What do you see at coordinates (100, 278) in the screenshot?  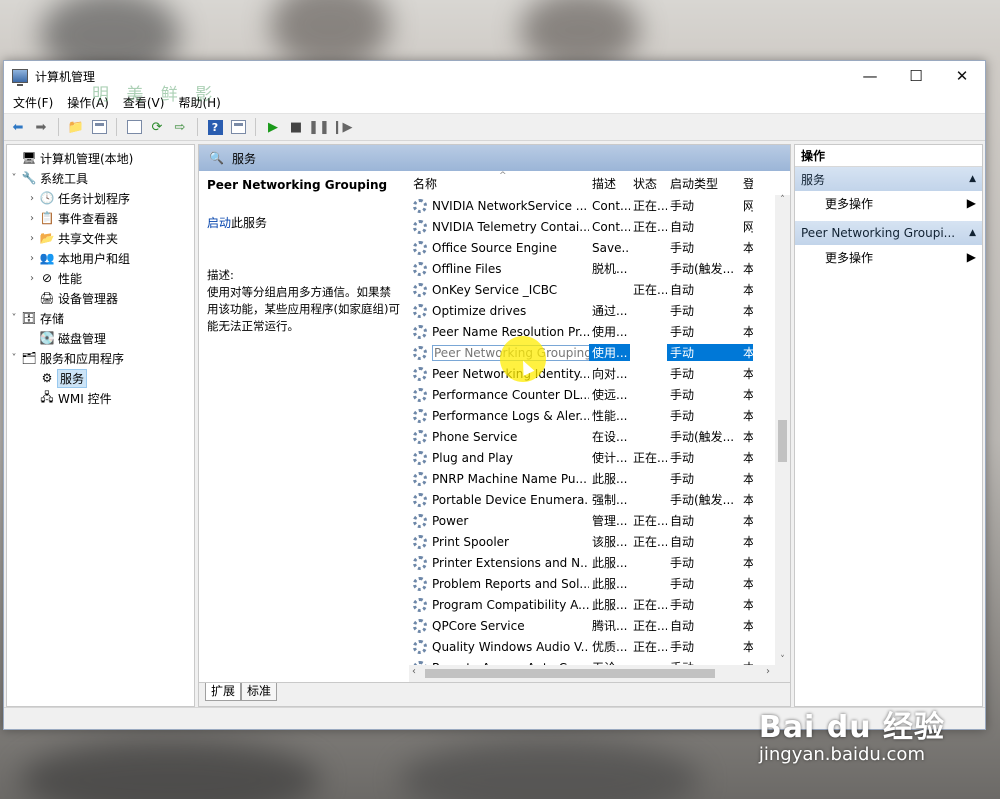 I see `tree-item-performance: › ⊘ 性能` at bounding box center [100, 278].